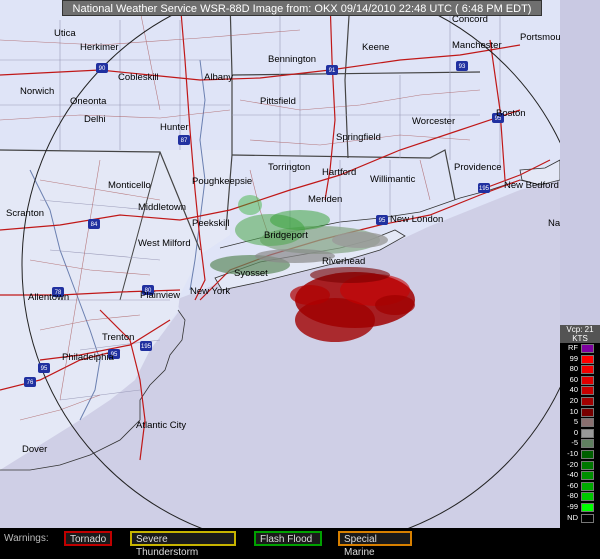 The height and width of the screenshot is (559, 600). I want to click on city-label: Poughkeepsie, so click(222, 181).